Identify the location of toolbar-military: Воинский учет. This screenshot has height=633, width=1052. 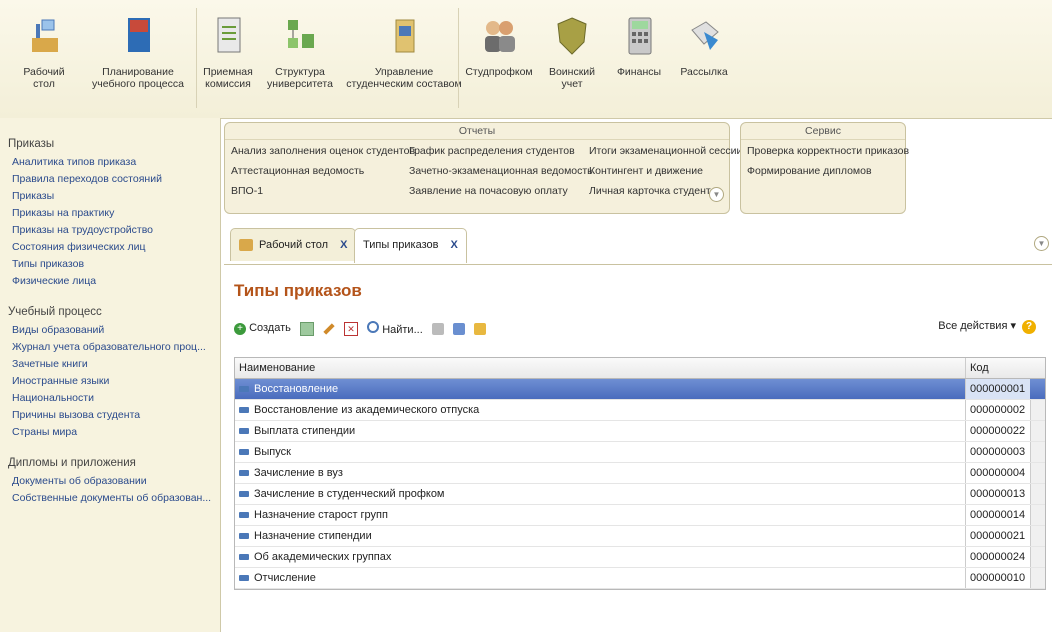
(572, 49).